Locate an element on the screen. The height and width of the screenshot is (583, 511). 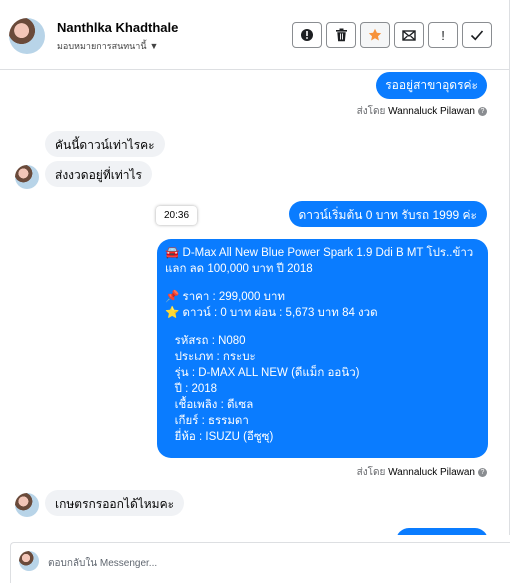
message-incoming: คันนี้ดาวน์เท่าไรคะ is located at coordinates (105, 144).